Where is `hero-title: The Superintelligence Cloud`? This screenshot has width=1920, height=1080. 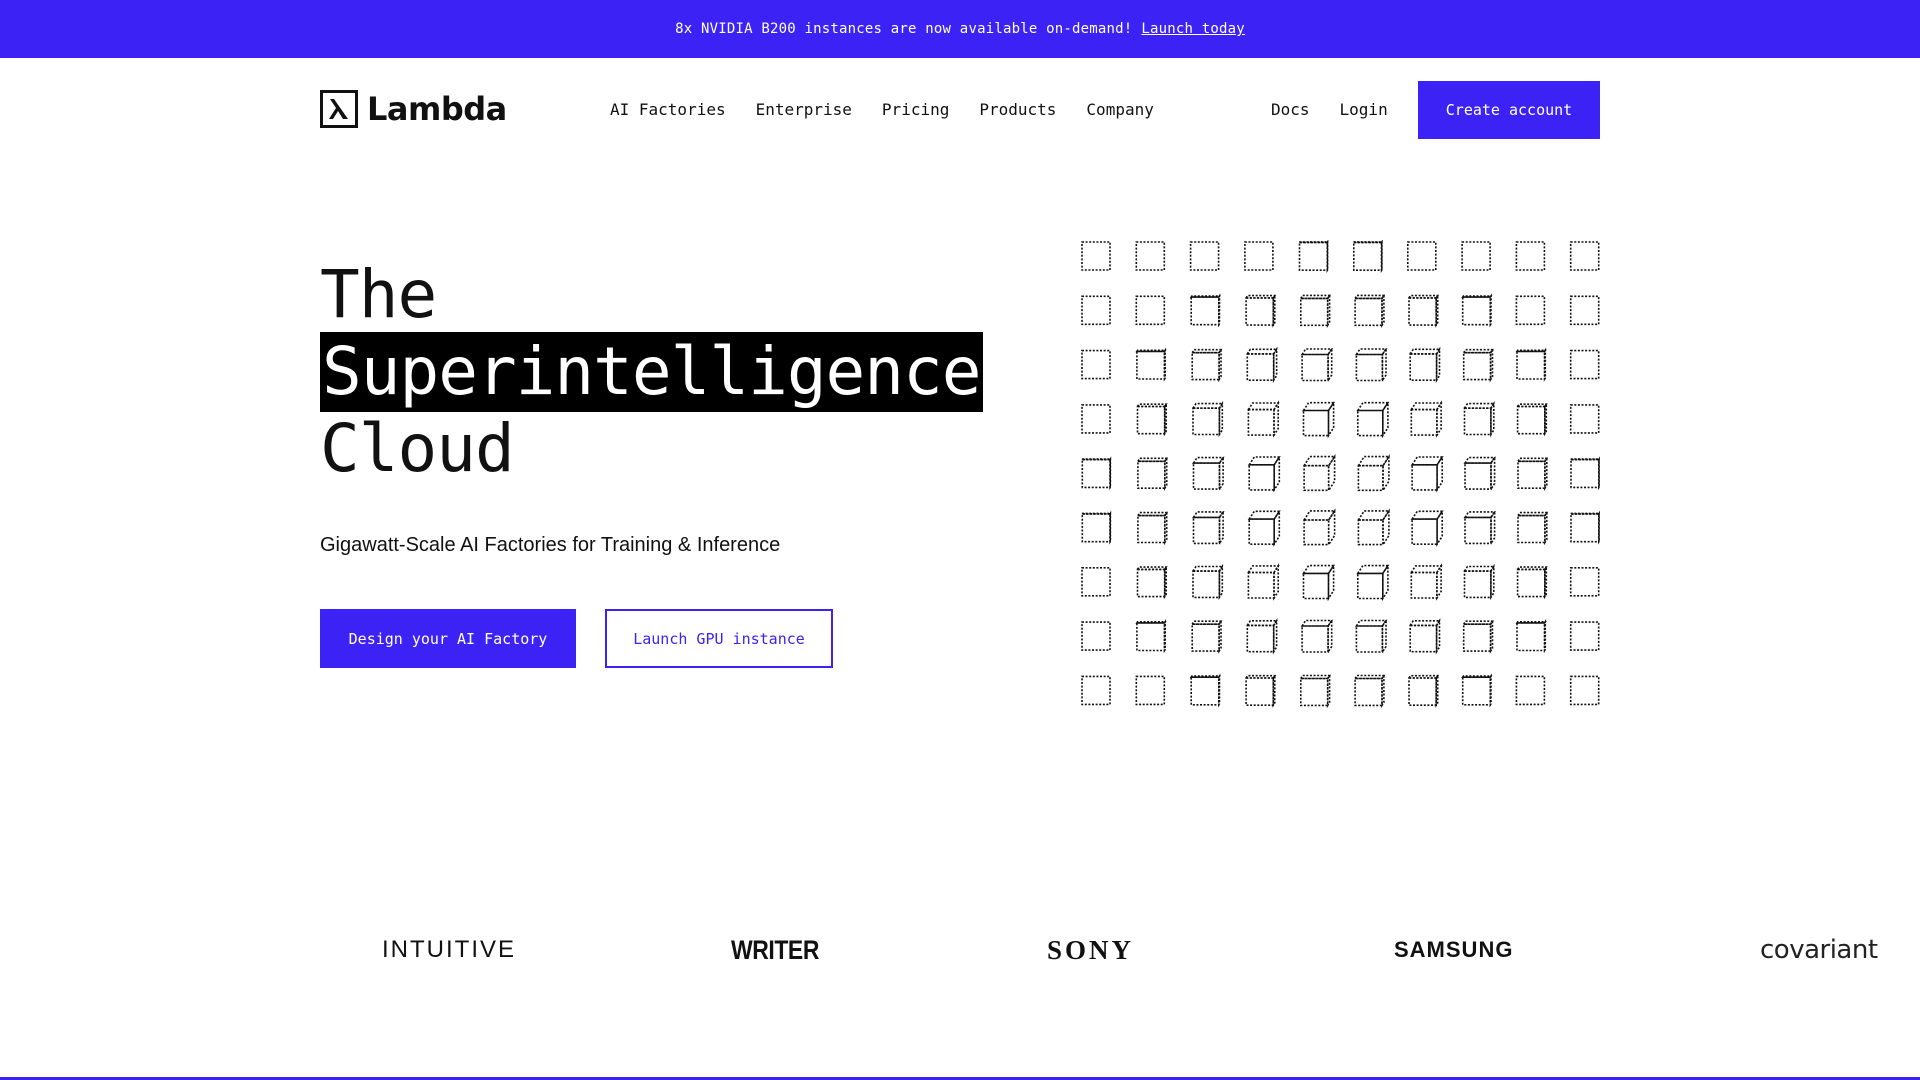 hero-title: The Superintelligence Cloud is located at coordinates (651, 372).